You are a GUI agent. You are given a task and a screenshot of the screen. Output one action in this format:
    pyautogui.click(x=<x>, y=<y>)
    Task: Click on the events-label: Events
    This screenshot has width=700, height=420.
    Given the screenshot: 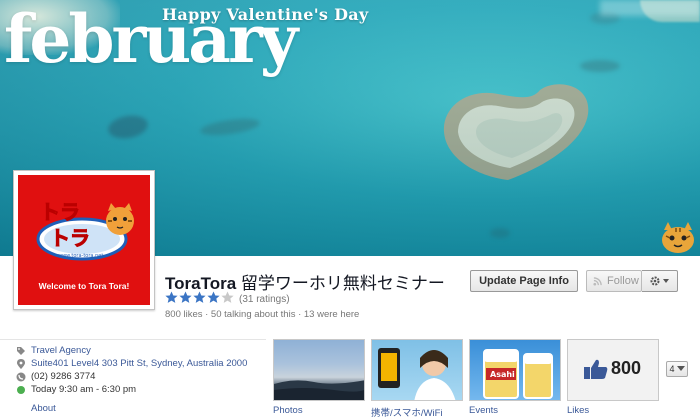 What is the action you would take?
    pyautogui.click(x=483, y=410)
    